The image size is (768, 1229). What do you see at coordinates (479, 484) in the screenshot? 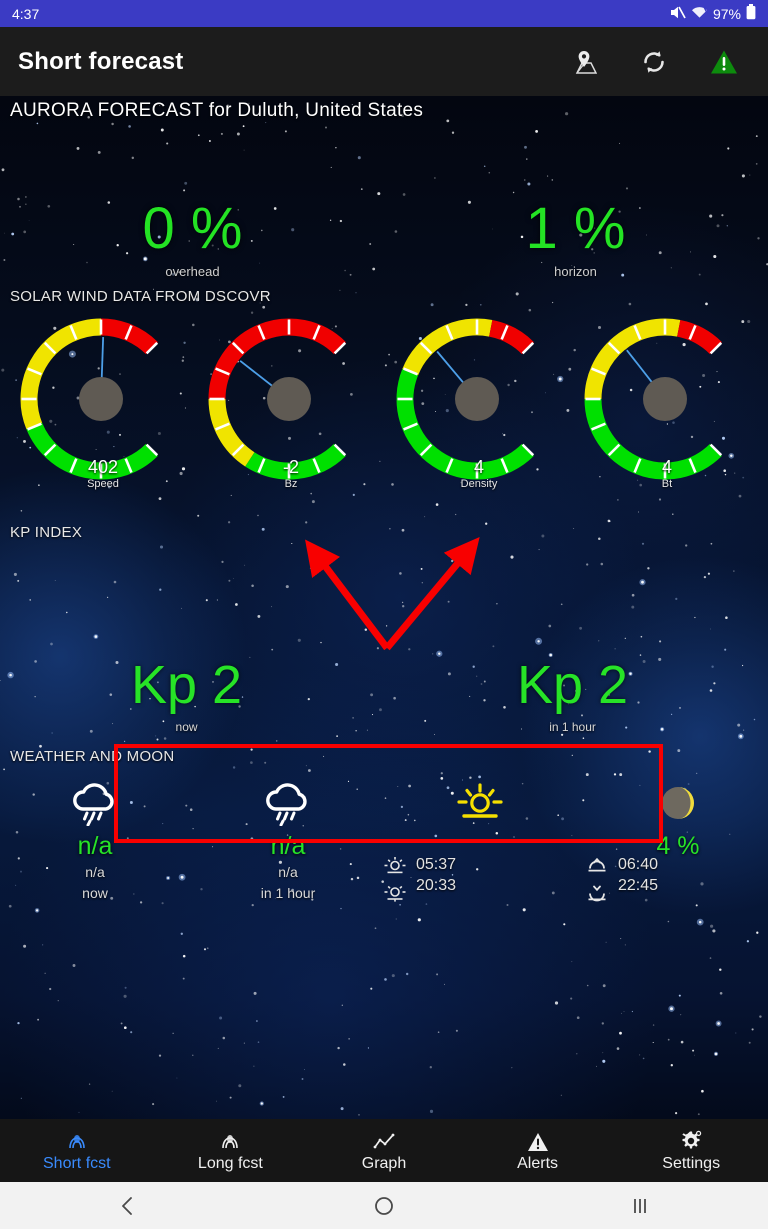
I see `gauge-label: Density` at bounding box center [479, 484].